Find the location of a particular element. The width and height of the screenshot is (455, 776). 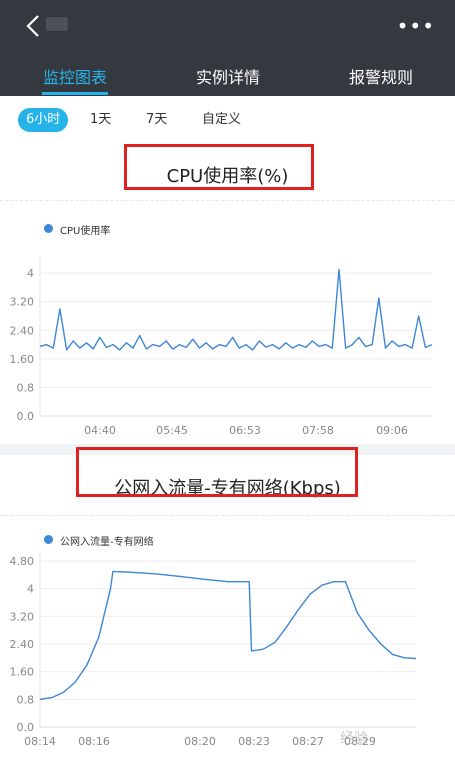

x-tick-label: 08:23 is located at coordinates (254, 741).